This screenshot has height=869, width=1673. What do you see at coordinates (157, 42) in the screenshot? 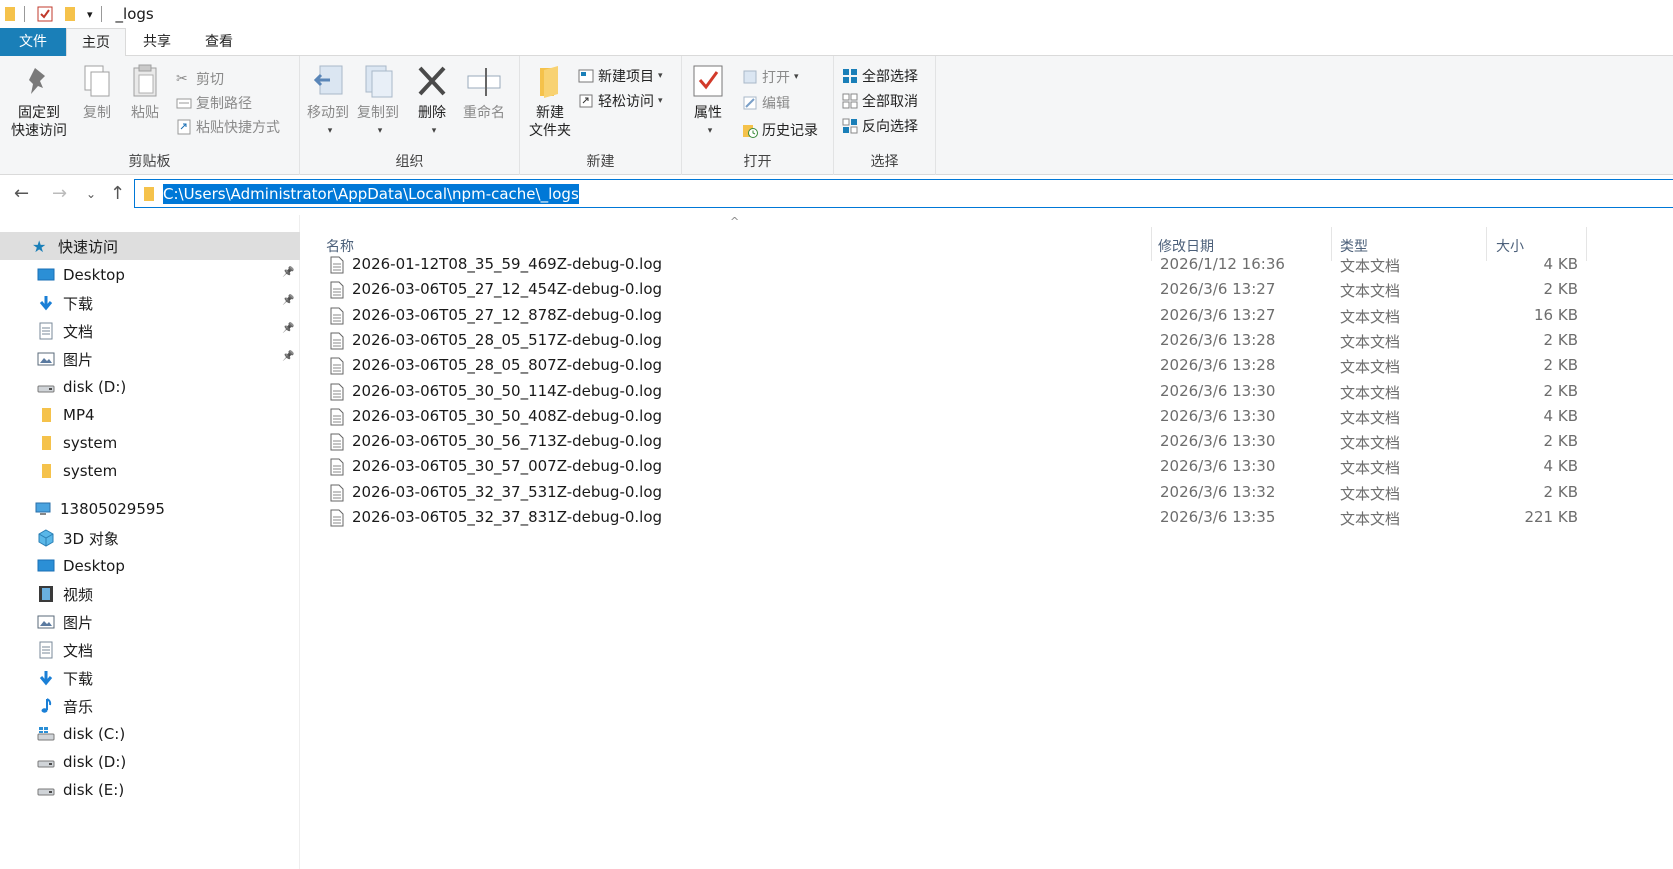
I see `tab-share: 共享` at bounding box center [157, 42].